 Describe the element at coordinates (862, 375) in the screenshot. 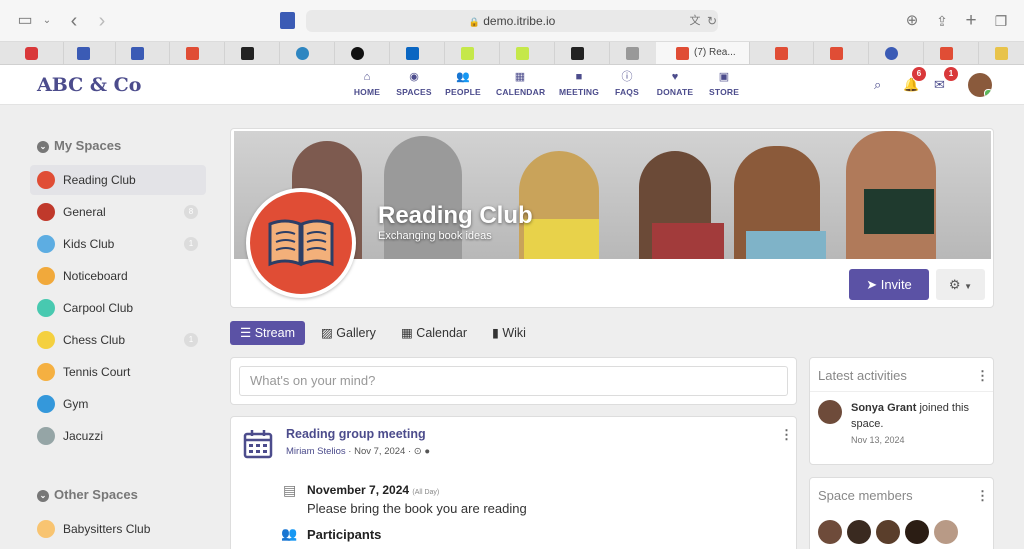

I see `activities-title: Latest activities` at that location.